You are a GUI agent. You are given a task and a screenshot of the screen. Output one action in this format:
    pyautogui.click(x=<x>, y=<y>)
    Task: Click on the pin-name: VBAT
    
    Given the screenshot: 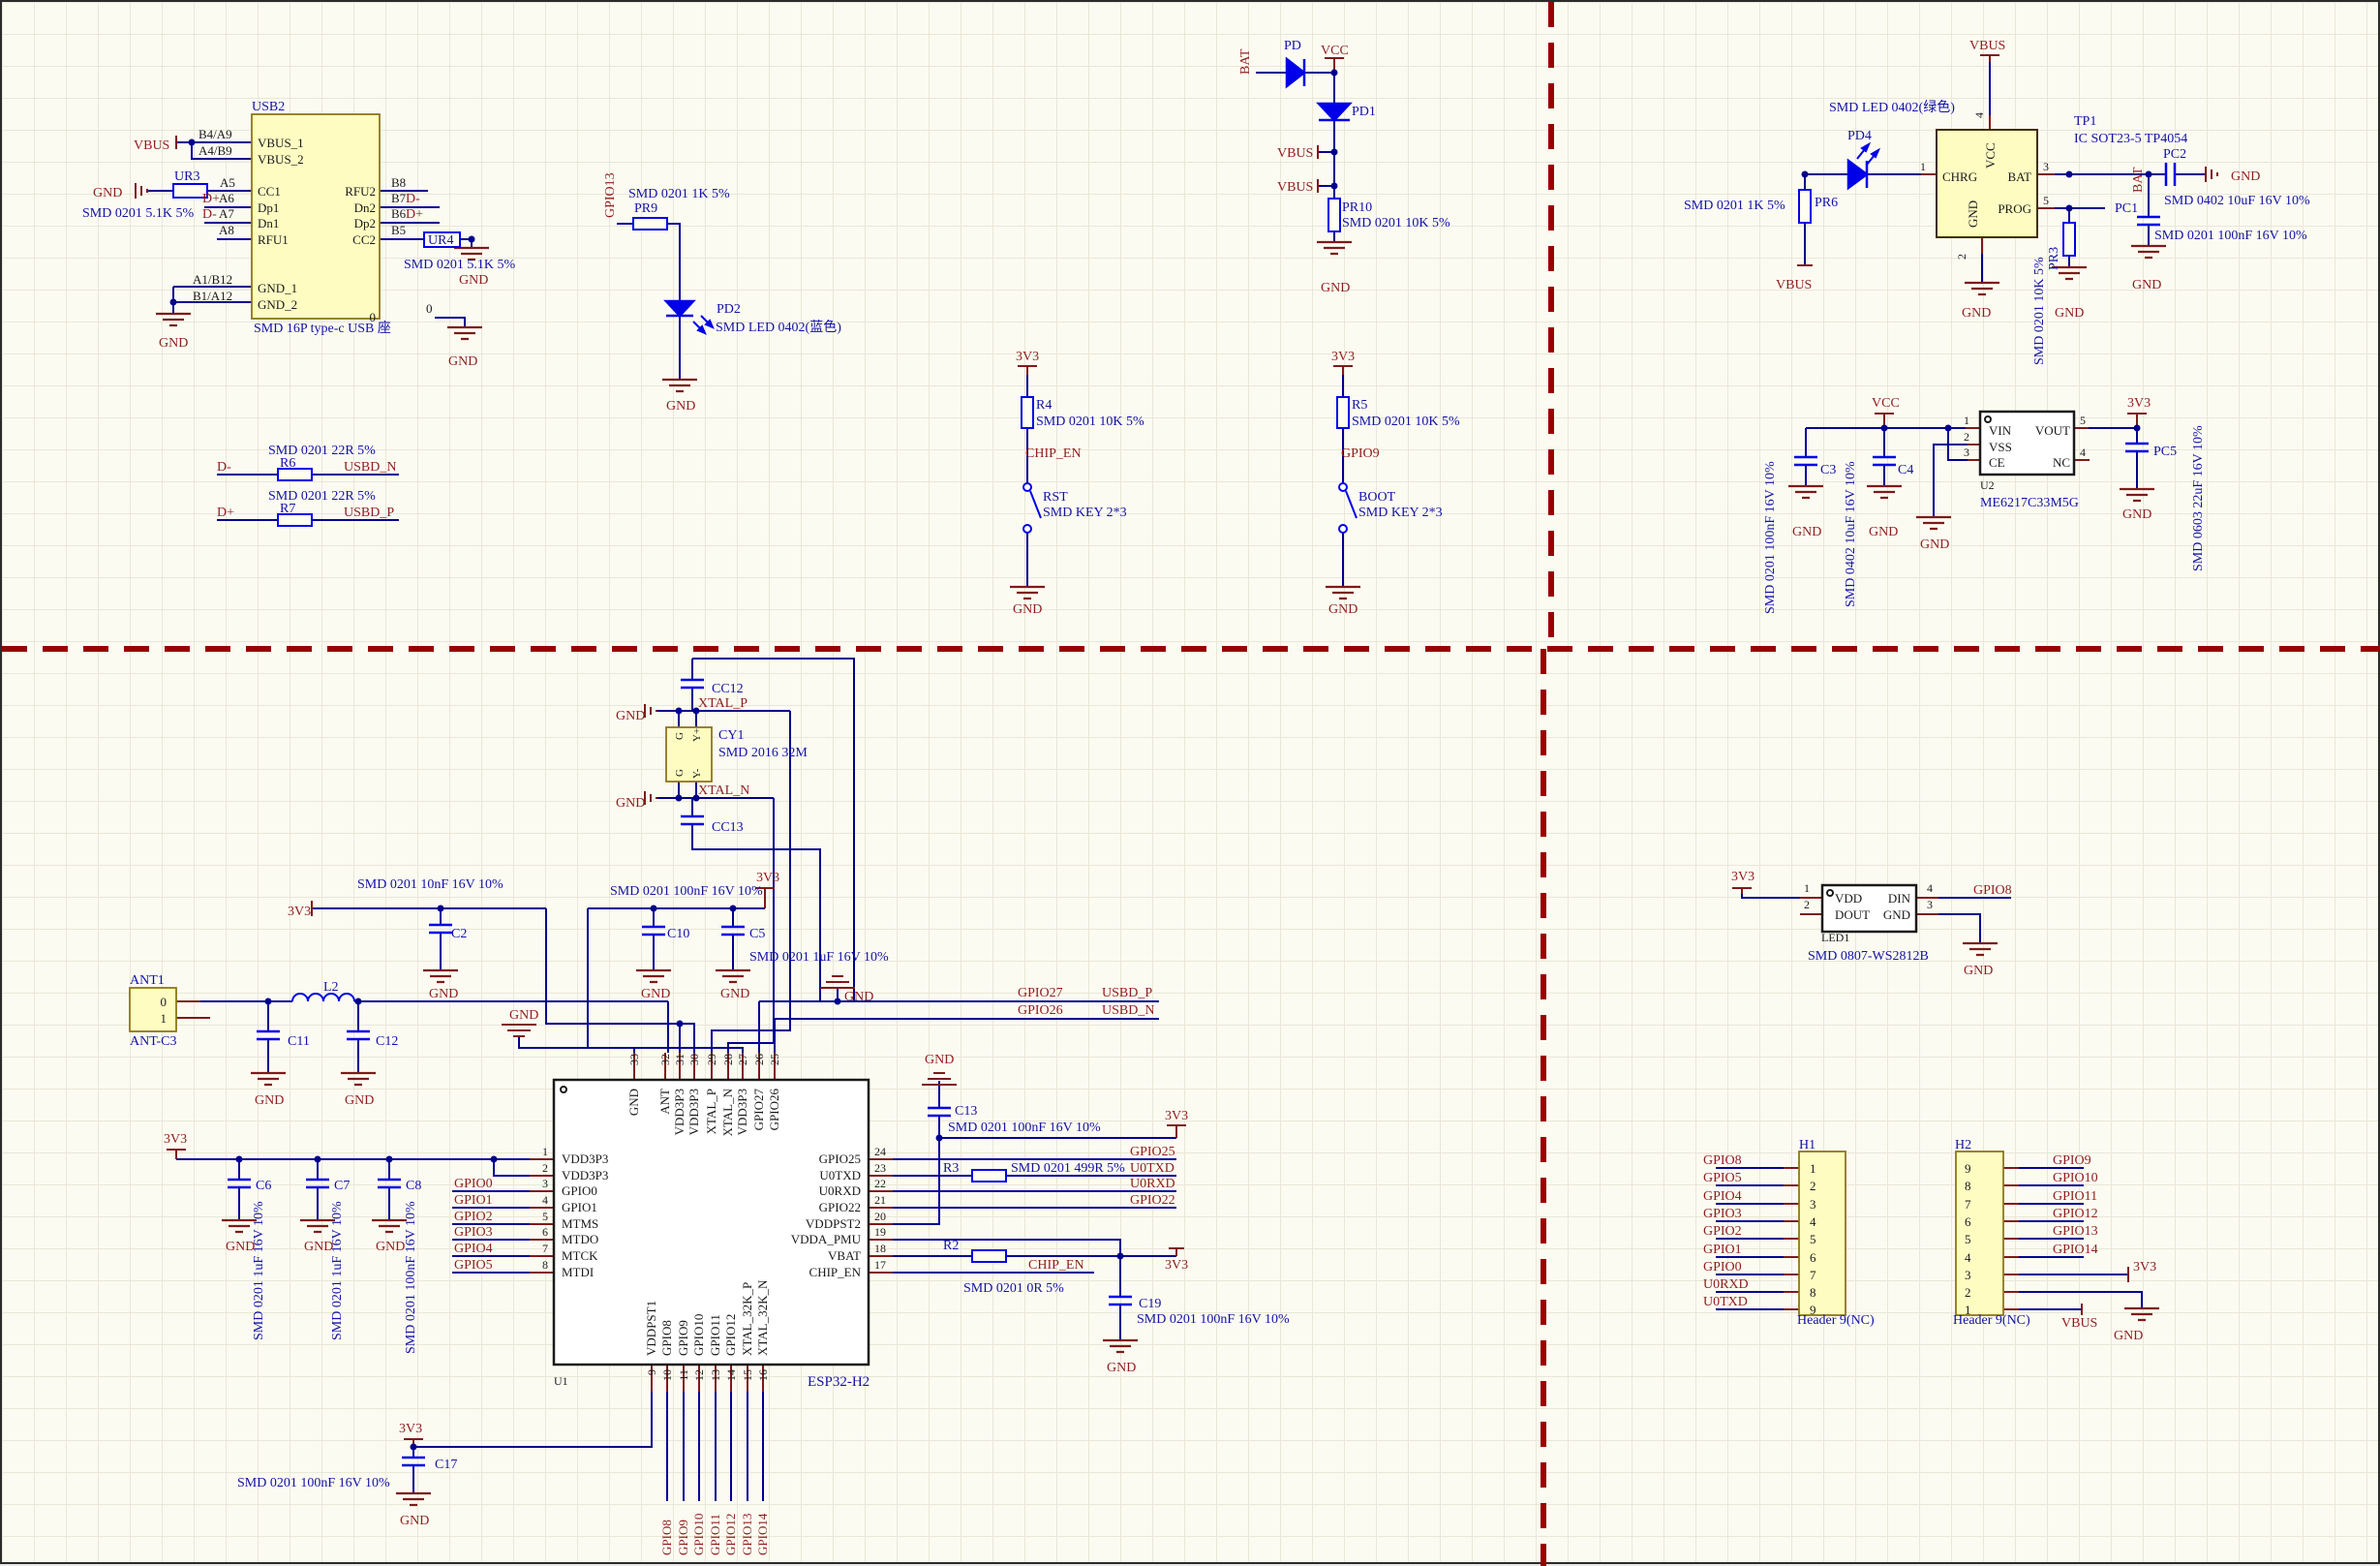 What is the action you would take?
    pyautogui.click(x=844, y=1255)
    